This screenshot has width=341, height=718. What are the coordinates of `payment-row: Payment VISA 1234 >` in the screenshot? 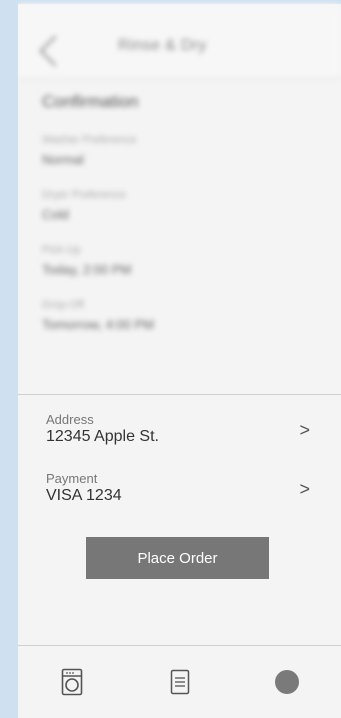 It's located at (181, 493).